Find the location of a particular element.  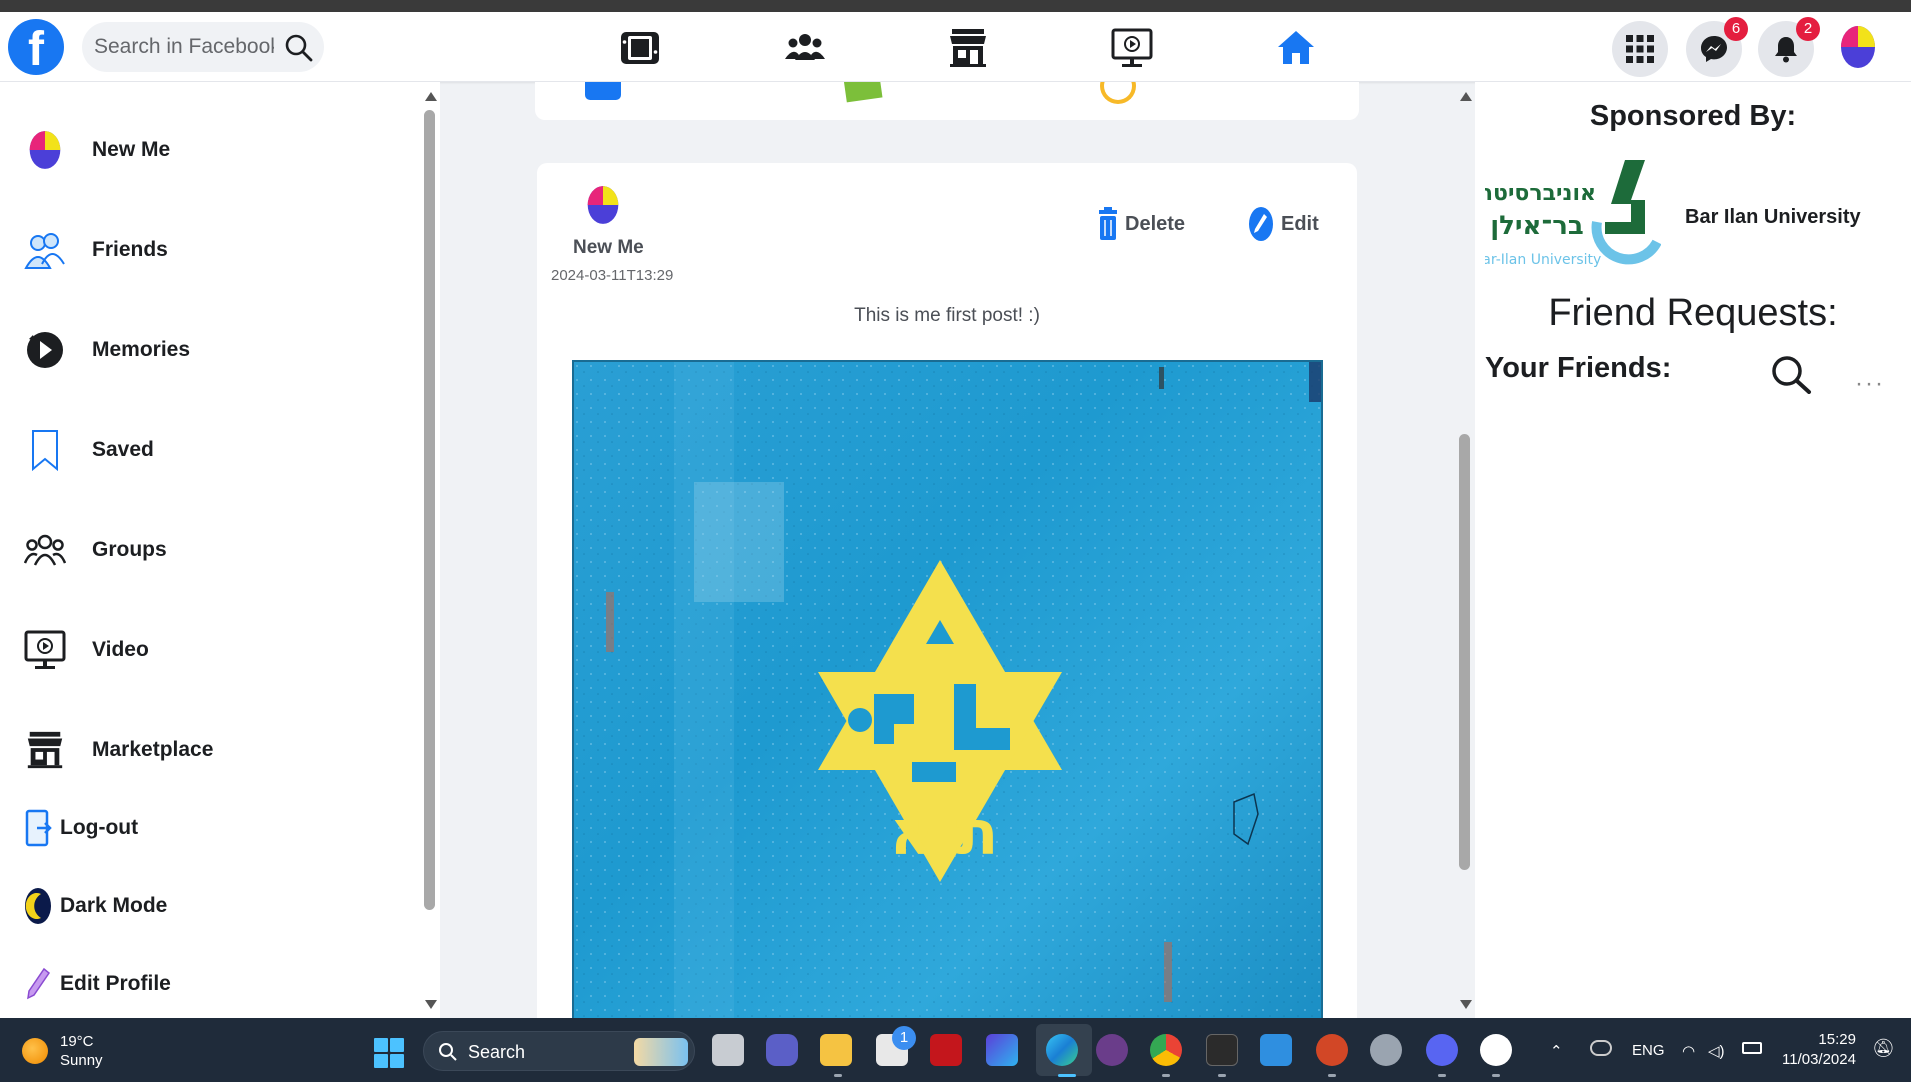

logout-icon is located at coordinates (38, 828).